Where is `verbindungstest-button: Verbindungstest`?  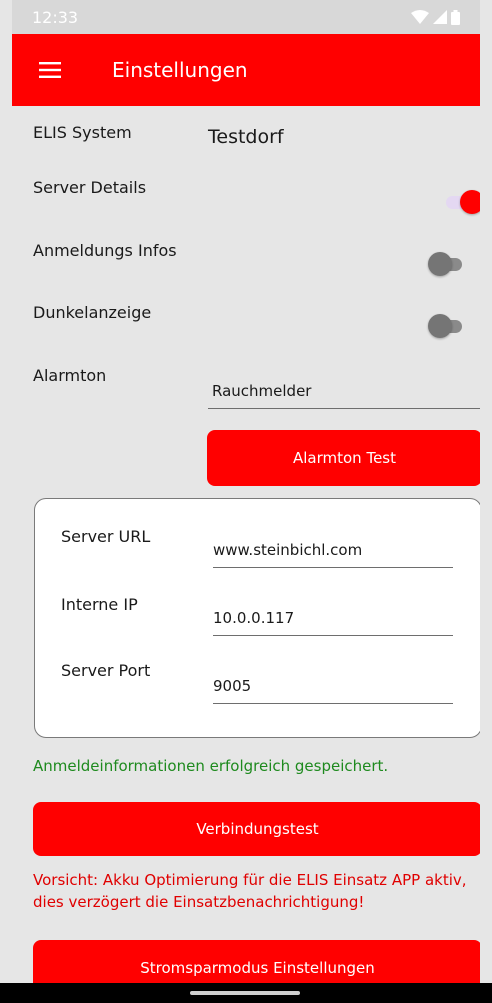 verbindungstest-button: Verbindungstest is located at coordinates (256, 829).